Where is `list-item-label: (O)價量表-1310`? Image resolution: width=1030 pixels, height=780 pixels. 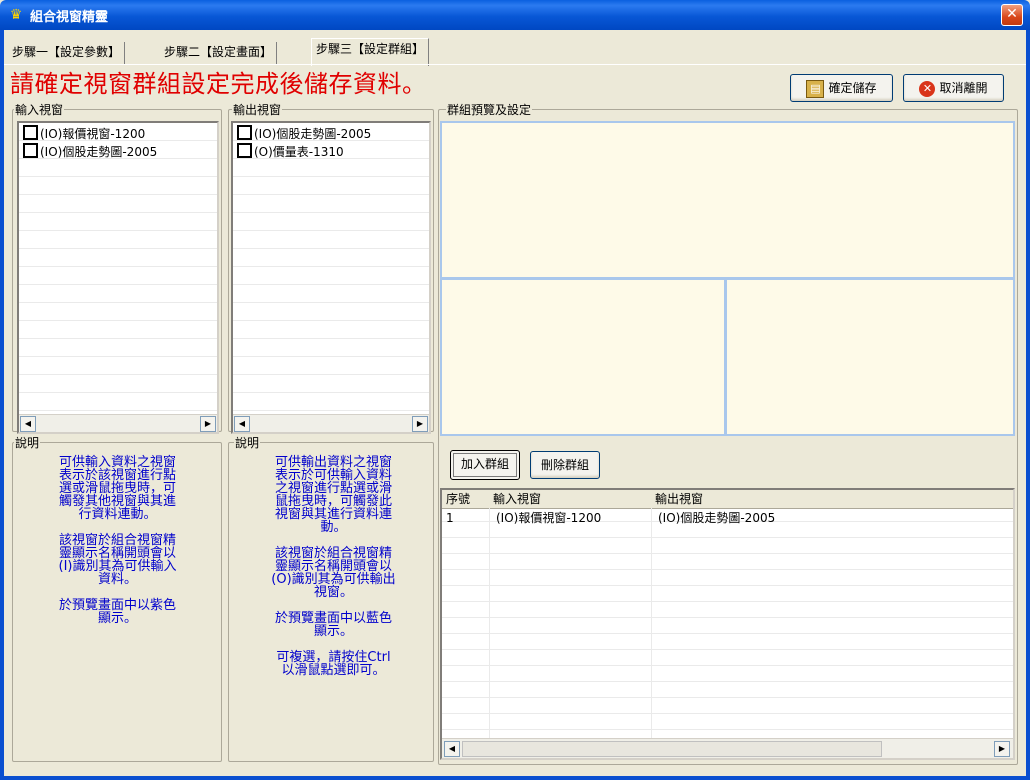 list-item-label: (O)價量表-1310 is located at coordinates (299, 152).